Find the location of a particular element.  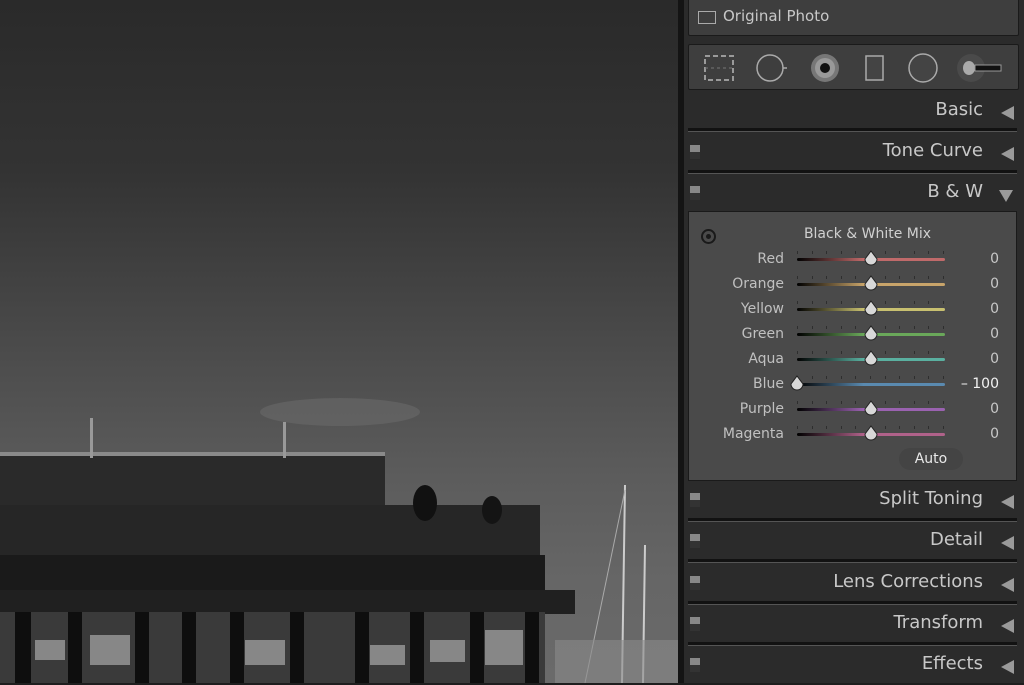

section-title: Tone Curve is located at coordinates (932, 150).